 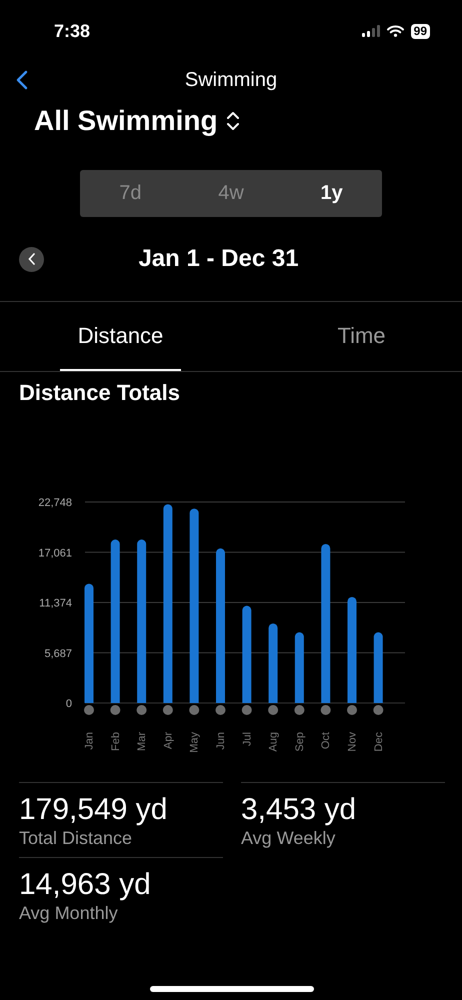 I want to click on stat-value: 14,963 yd, so click(x=85, y=885).